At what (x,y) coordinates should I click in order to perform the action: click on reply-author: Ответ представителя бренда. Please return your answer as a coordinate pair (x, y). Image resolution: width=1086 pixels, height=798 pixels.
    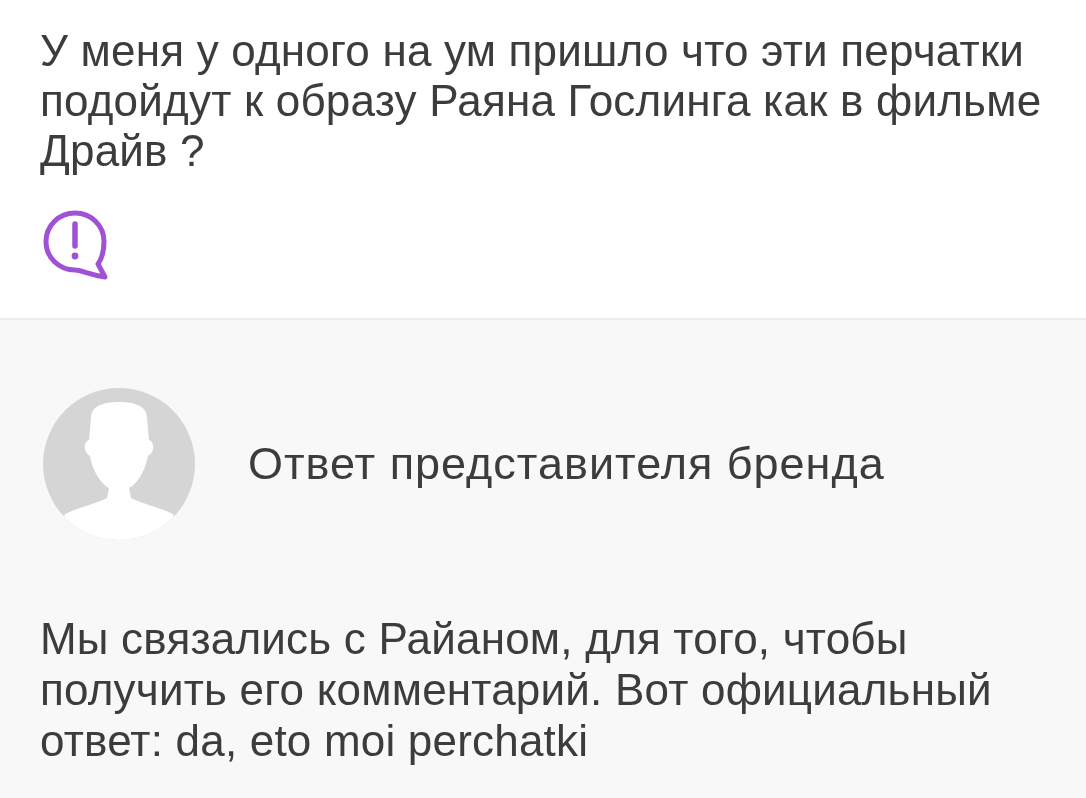
    Looking at the image, I should click on (566, 464).